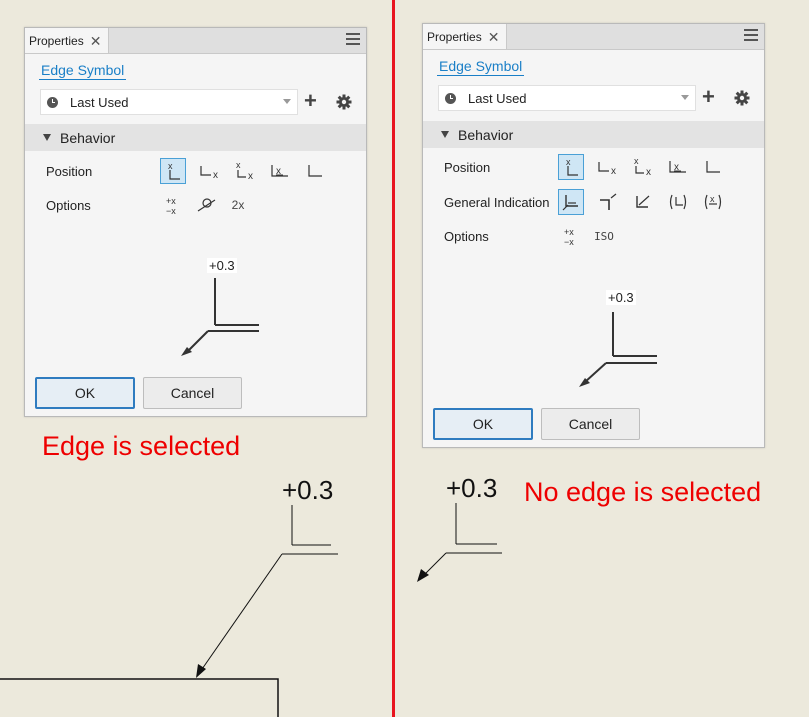 The image size is (809, 717). What do you see at coordinates (139, 697) in the screenshot?
I see `selected-edge-body` at bounding box center [139, 697].